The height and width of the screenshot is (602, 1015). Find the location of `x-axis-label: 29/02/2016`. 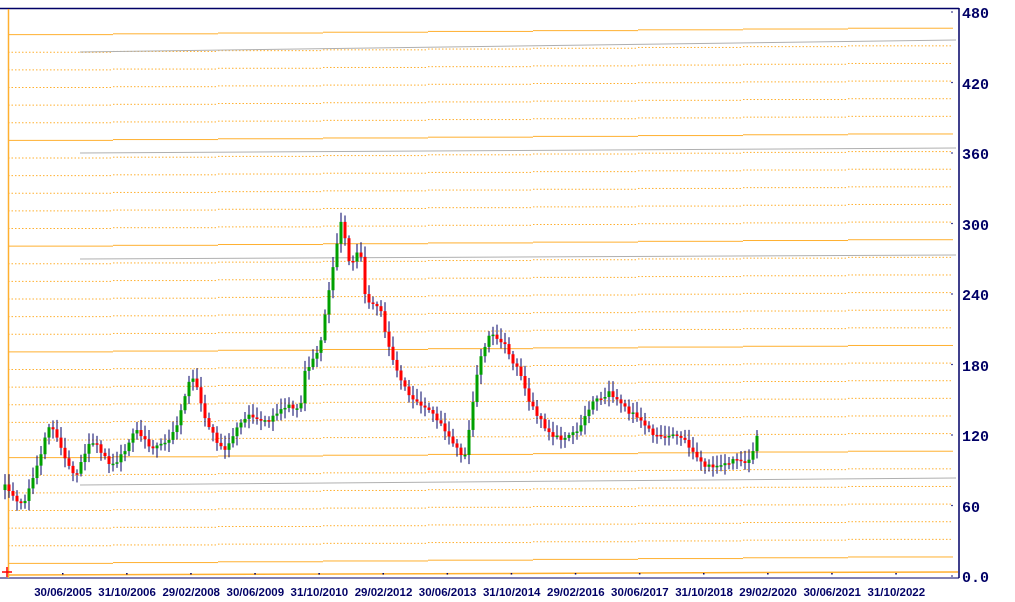

x-axis-label: 29/02/2016 is located at coordinates (576, 592).